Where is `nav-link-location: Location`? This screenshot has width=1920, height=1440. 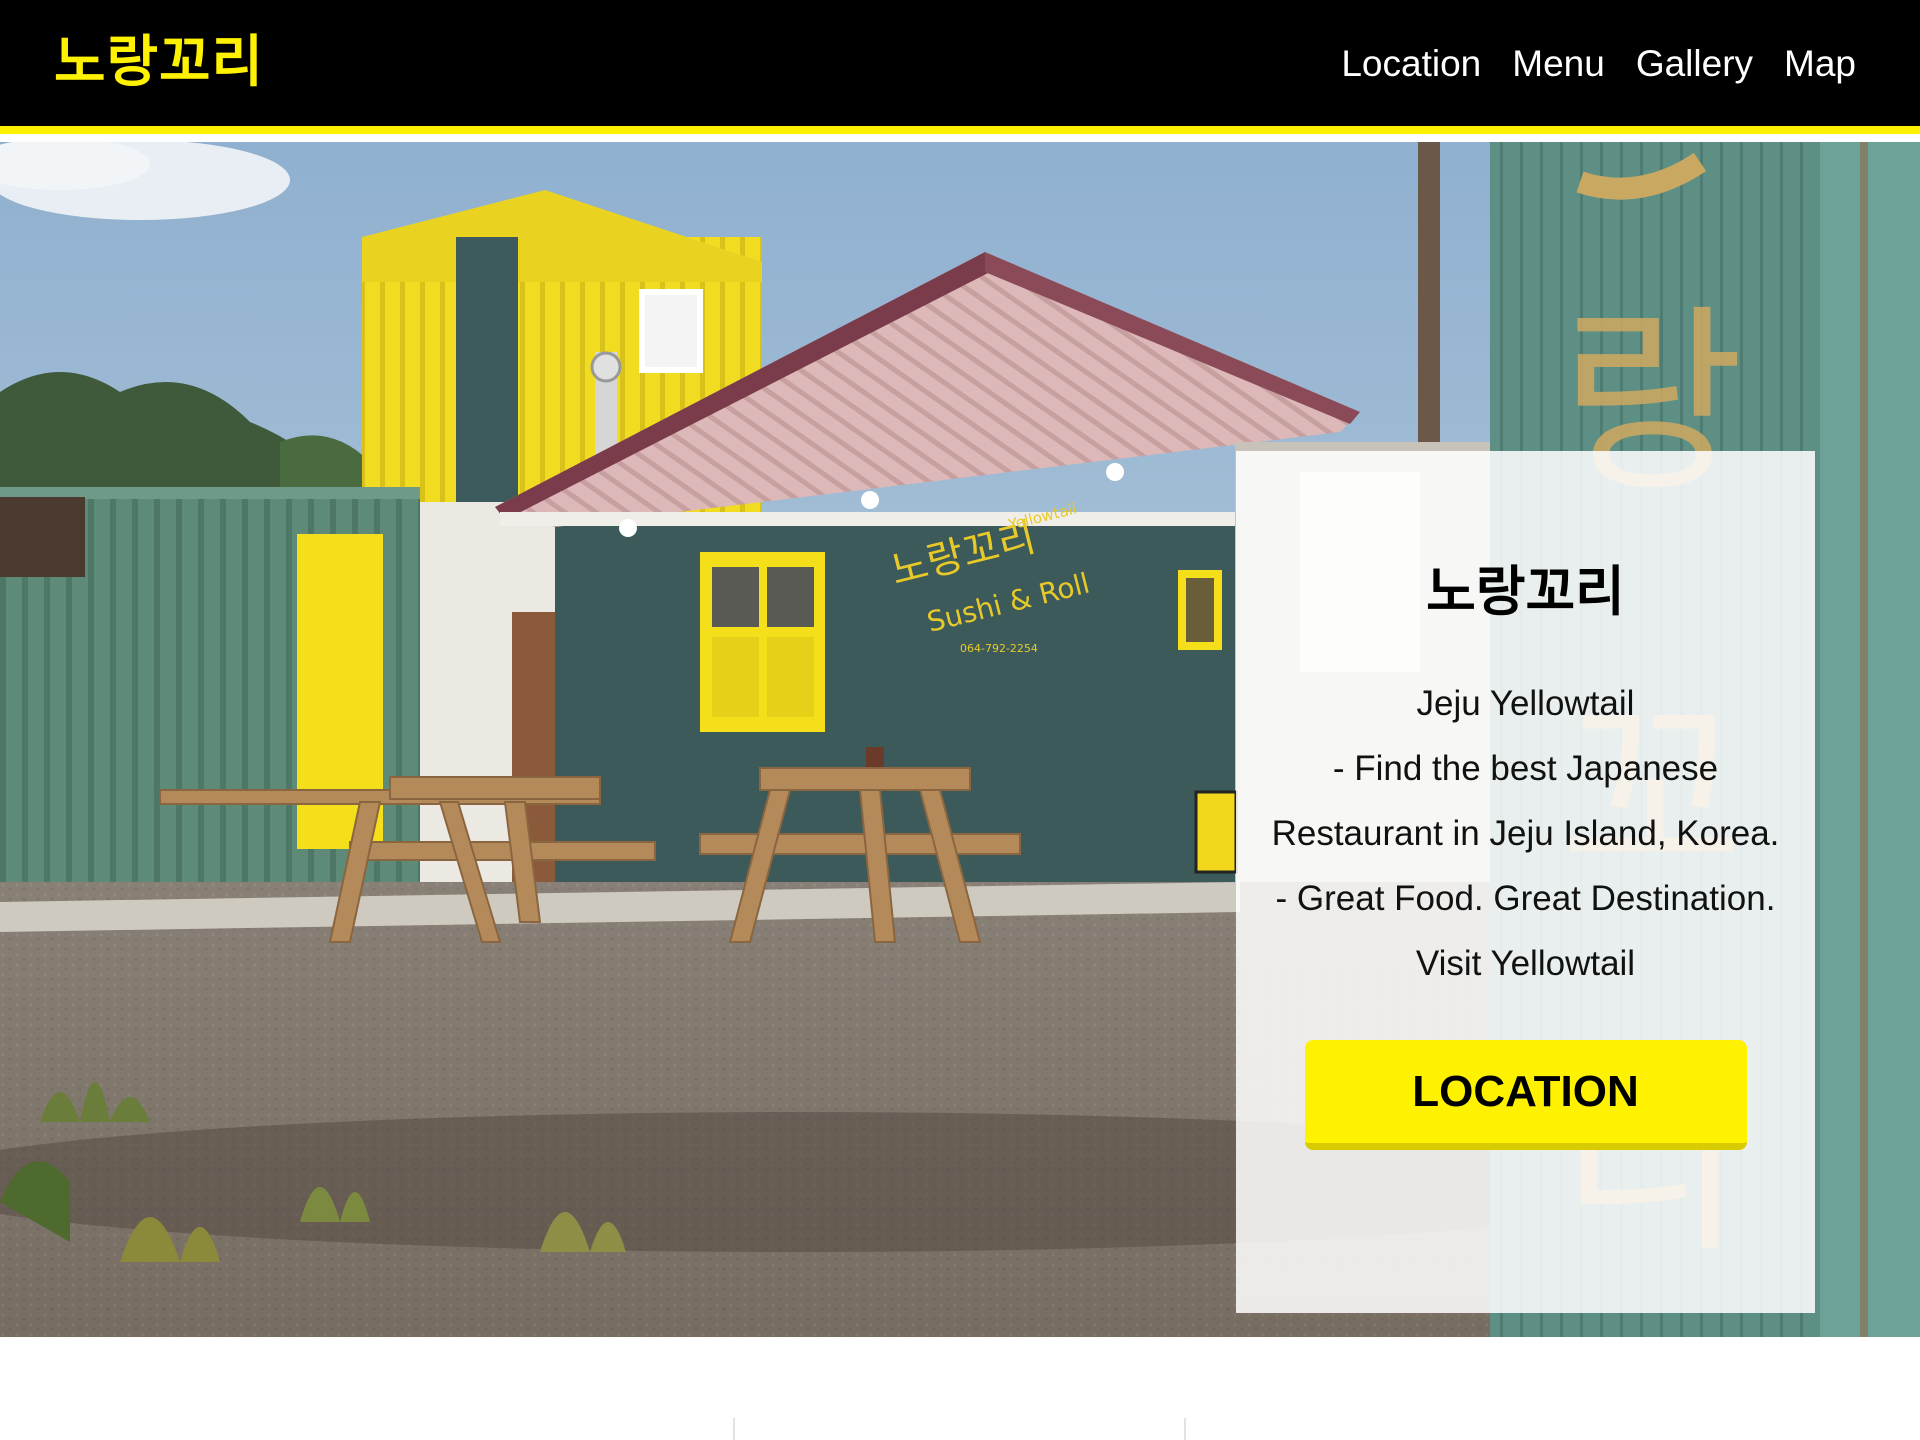 nav-link-location: Location is located at coordinates (1411, 63).